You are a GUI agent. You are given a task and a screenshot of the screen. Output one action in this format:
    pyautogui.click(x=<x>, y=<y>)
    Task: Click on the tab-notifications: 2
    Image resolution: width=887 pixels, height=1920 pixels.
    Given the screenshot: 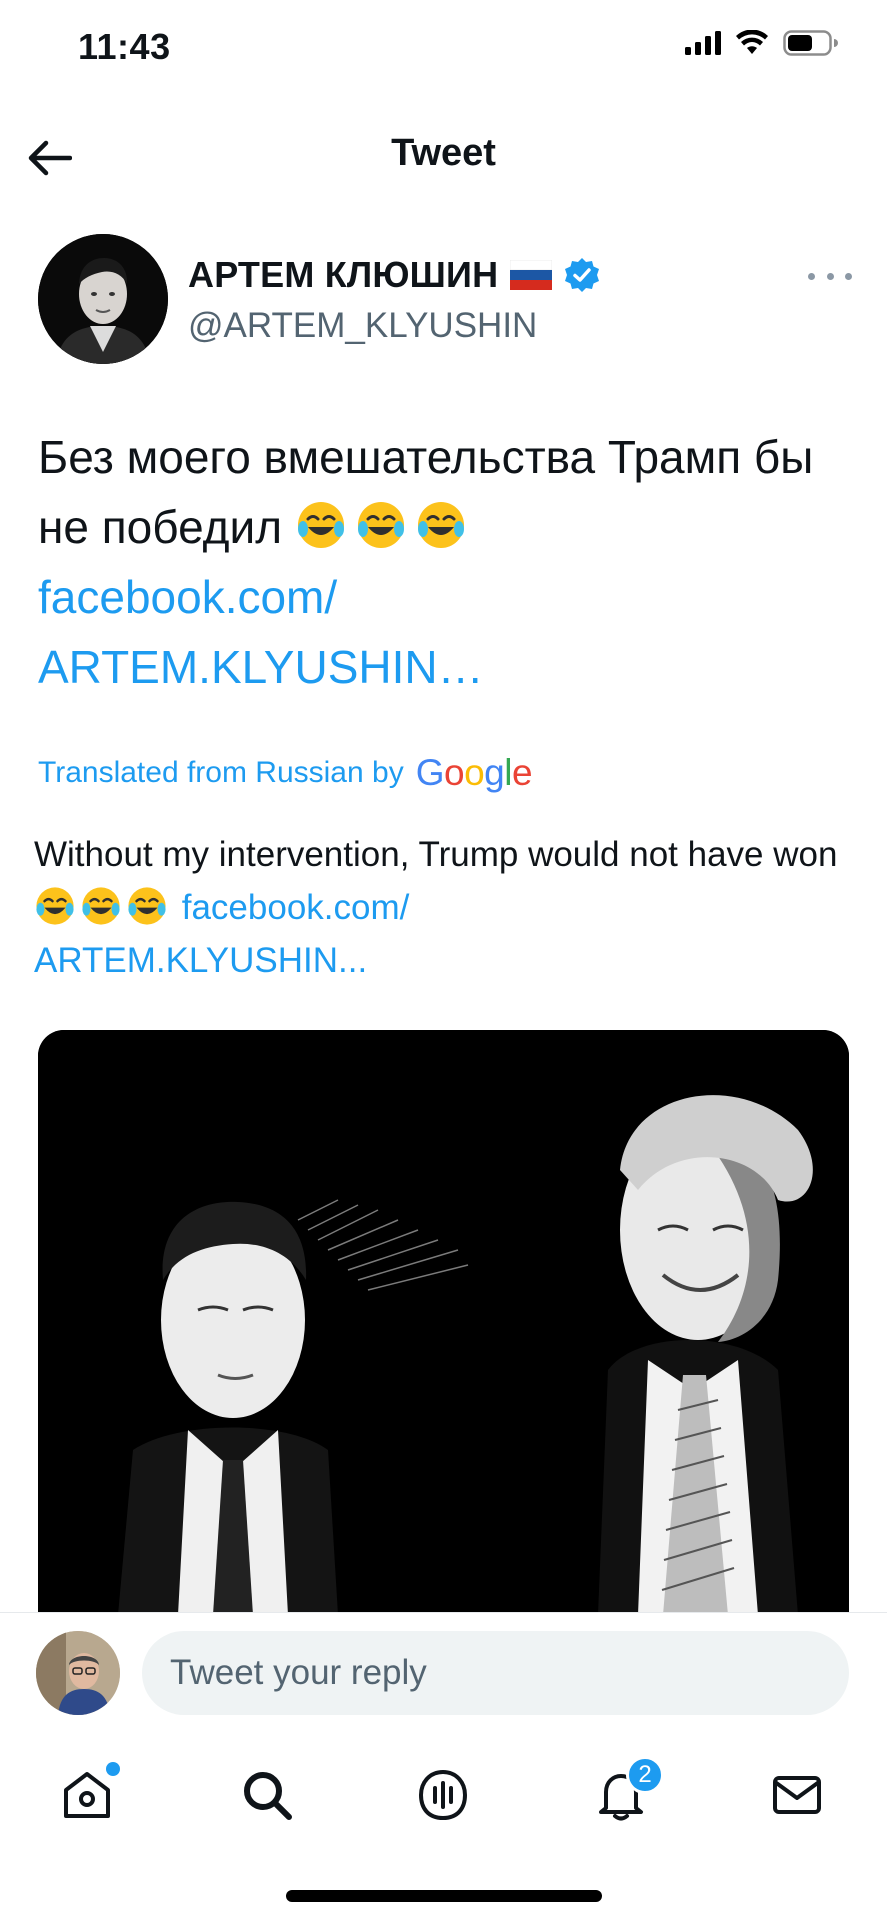 What is the action you would take?
    pyautogui.click(x=625, y=1793)
    